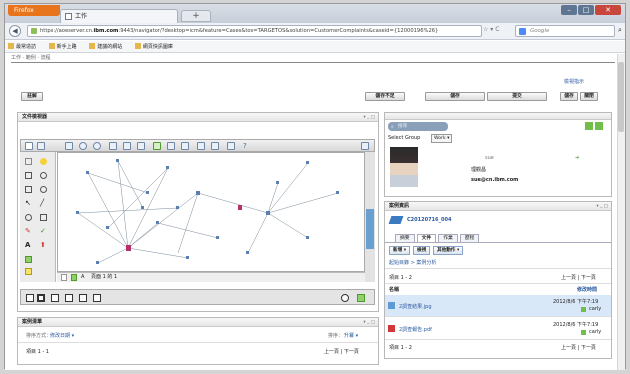 The image size is (630, 374). Describe the element at coordinates (491, 29) in the screenshot. I see `bookmark-star-icon: ☆ ▾ C` at that location.